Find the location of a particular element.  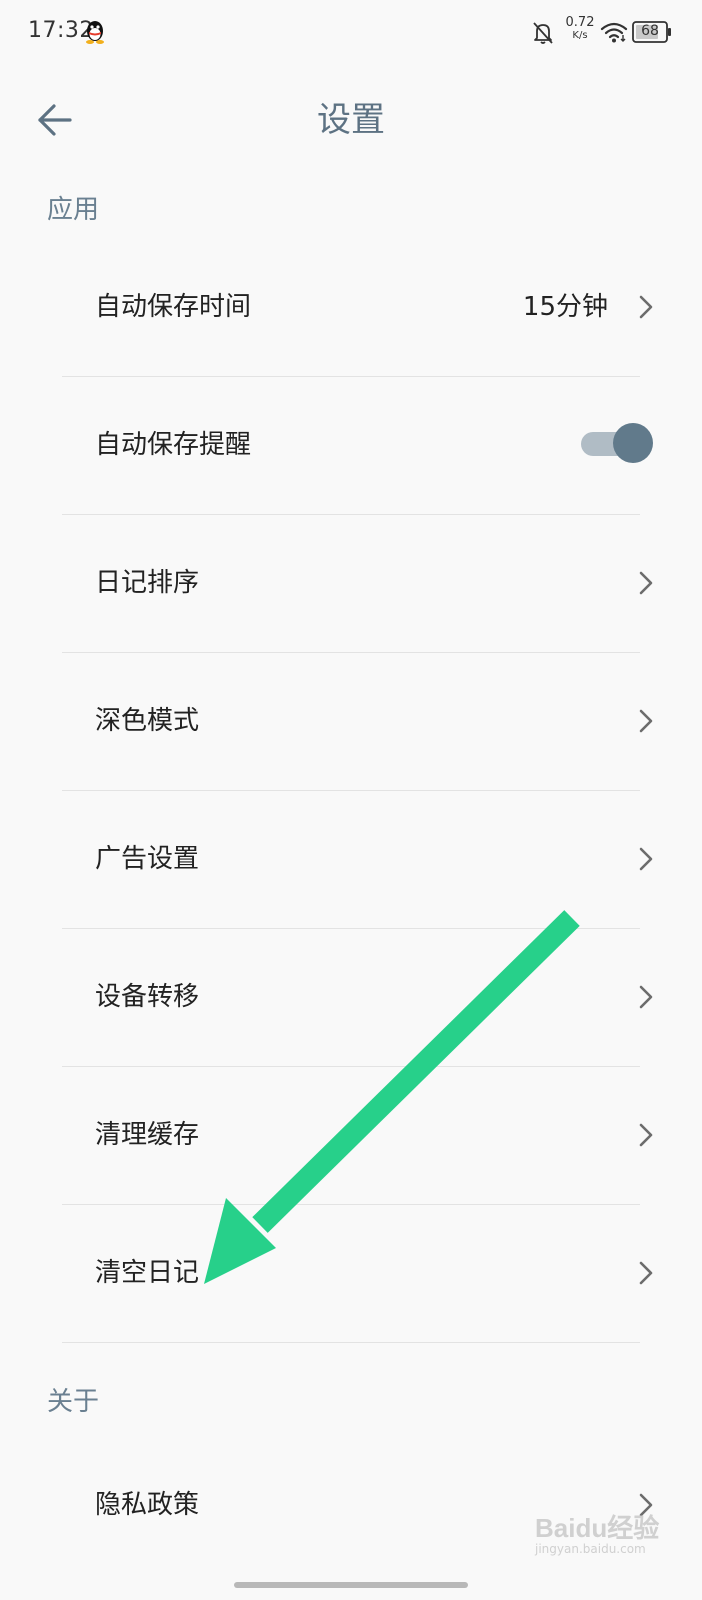

network-speed: 0.72 K/s is located at coordinates (580, 29).